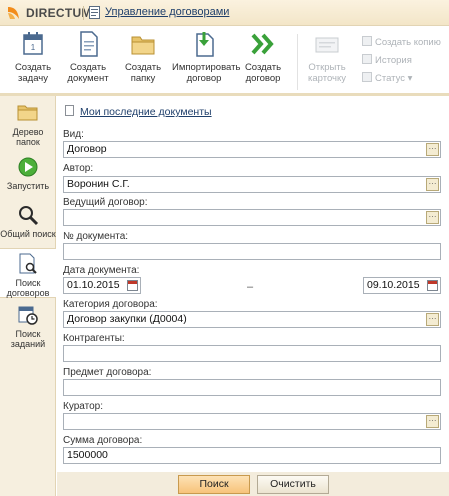 The width and height of the screenshot is (449, 496). I want to click on nav-general-search-label: Общий поиск, so click(28, 234).